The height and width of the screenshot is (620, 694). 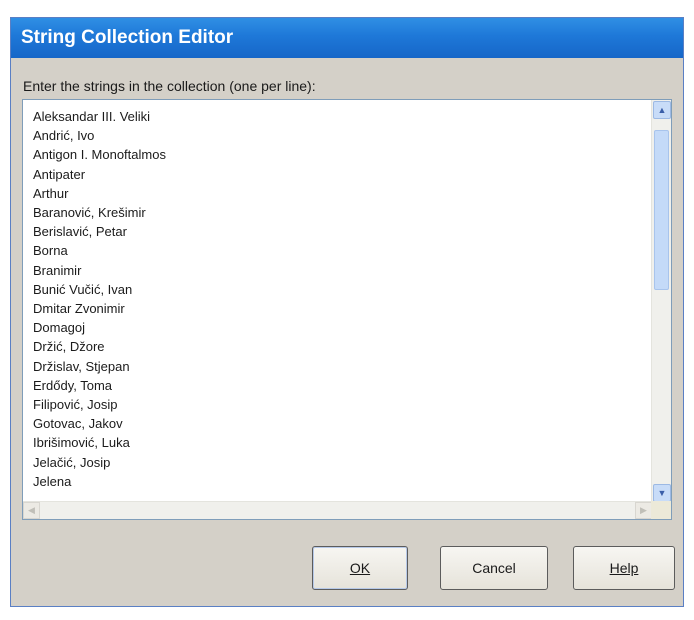 I want to click on string-line: Berislavić, Petar, so click(x=339, y=231).